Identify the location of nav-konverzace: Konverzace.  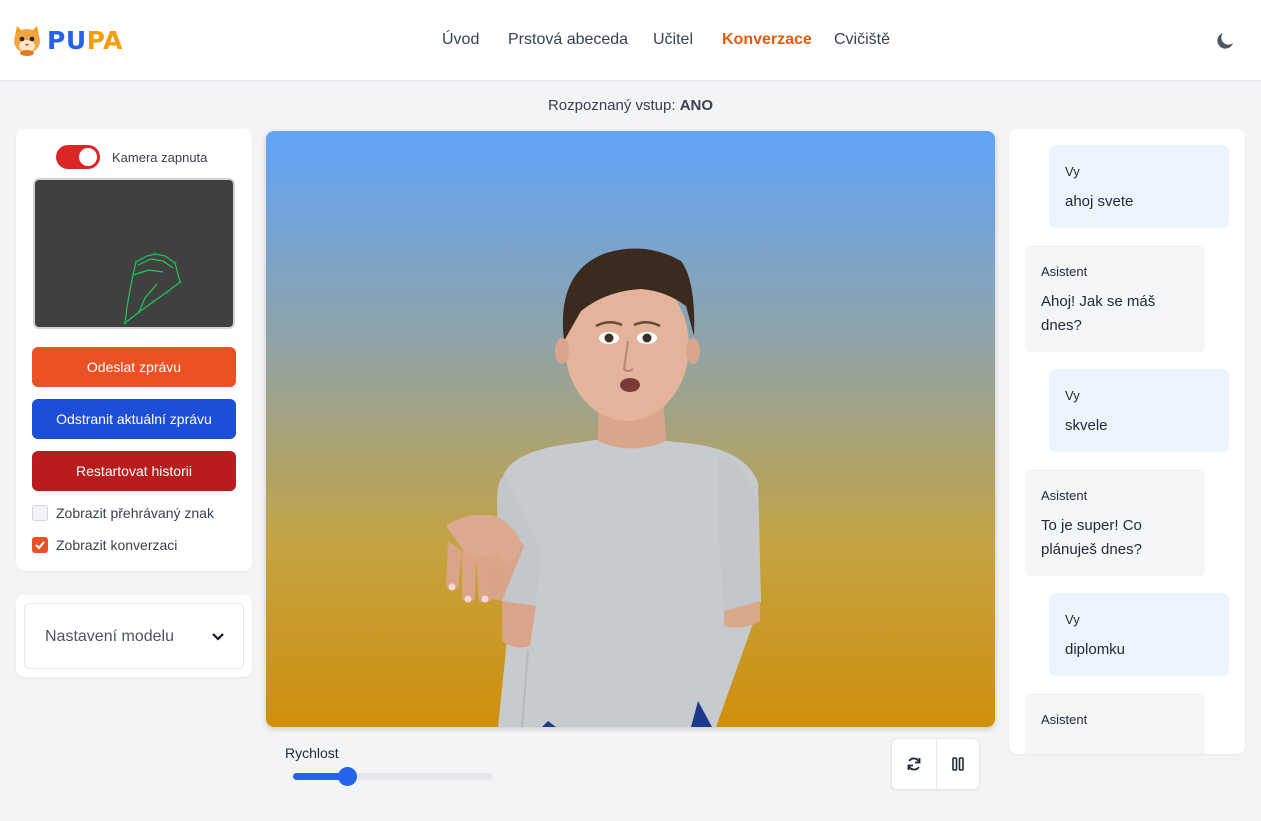
(767, 40).